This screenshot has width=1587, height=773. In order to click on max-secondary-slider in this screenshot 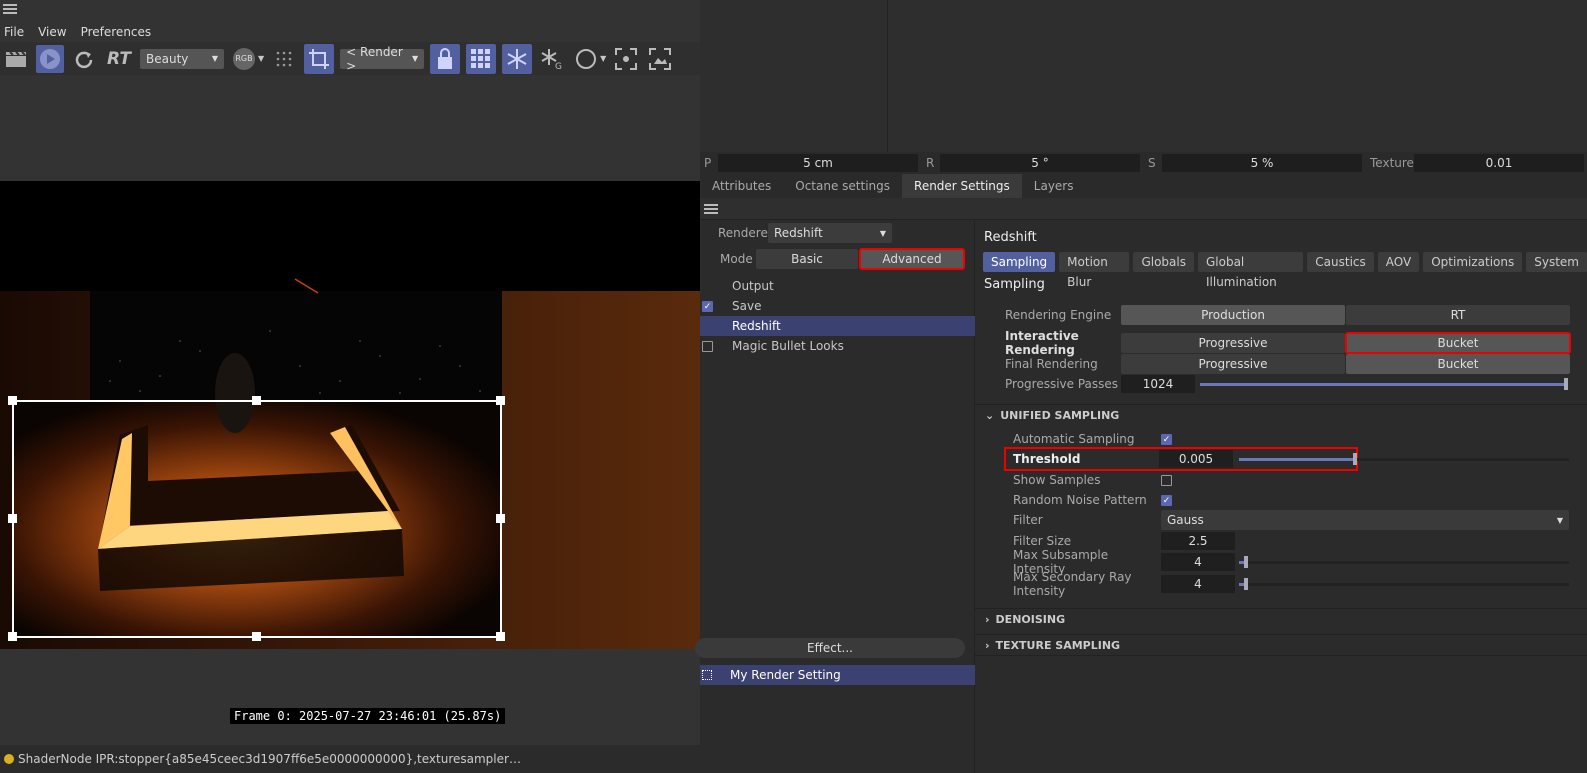, I will do `click(1404, 584)`.